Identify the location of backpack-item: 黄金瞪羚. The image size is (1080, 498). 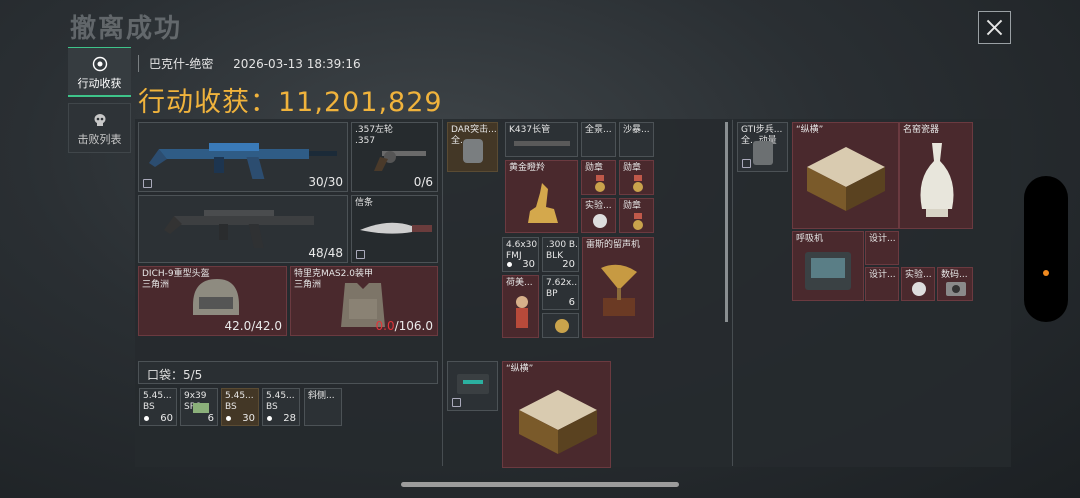
(541, 196).